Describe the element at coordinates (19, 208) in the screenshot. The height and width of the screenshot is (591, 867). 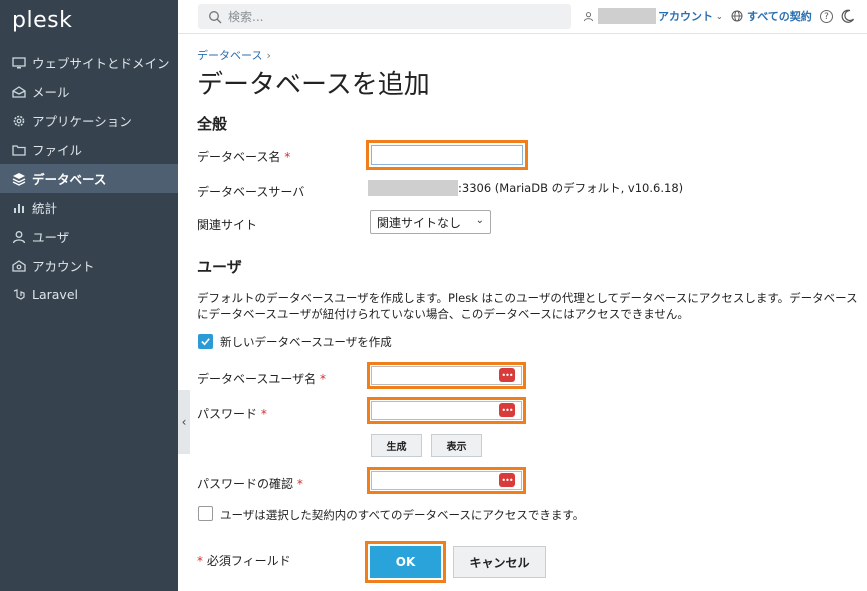
I see `bar-chart-icon` at that location.